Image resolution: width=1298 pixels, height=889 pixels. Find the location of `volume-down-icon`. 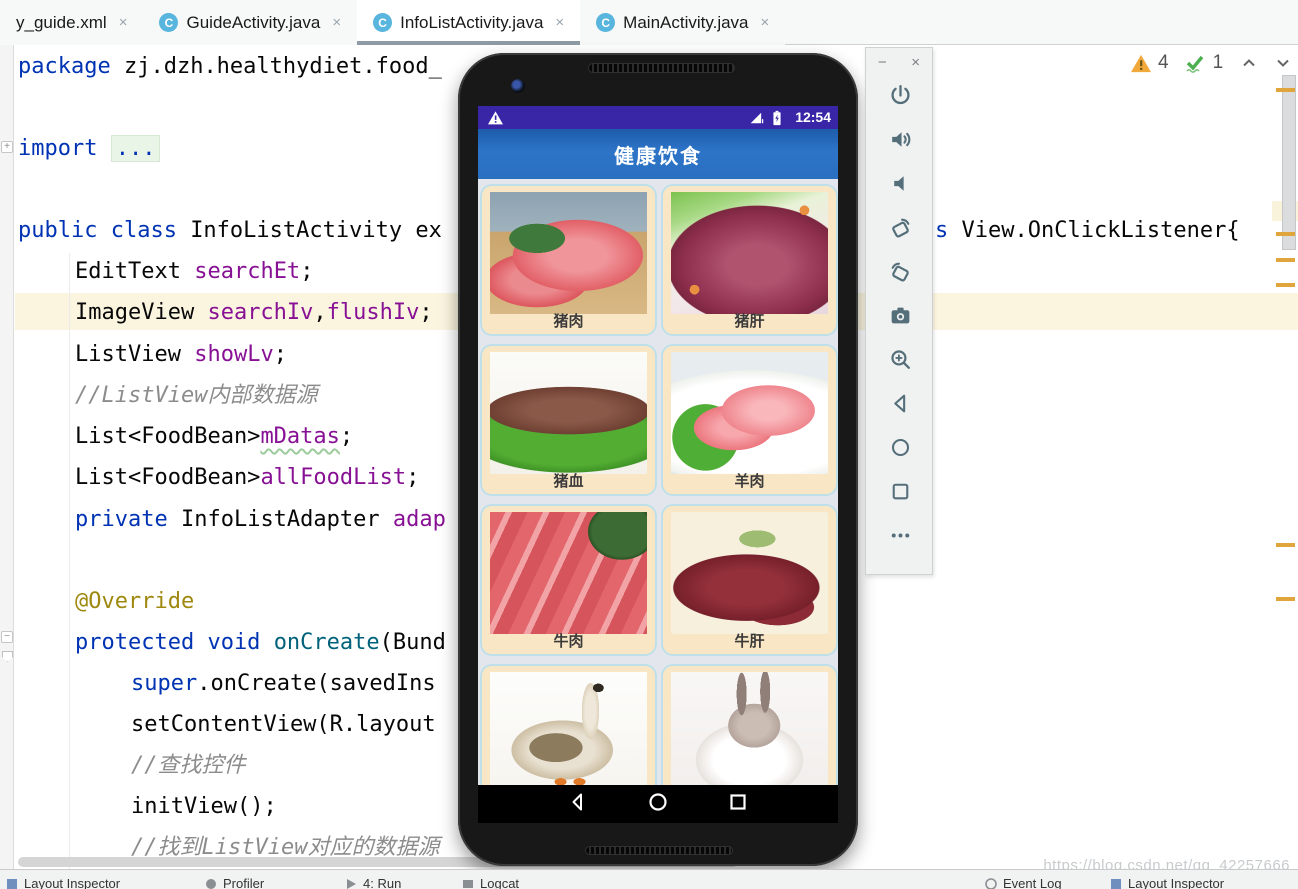

volume-down-icon is located at coordinates (898, 183).